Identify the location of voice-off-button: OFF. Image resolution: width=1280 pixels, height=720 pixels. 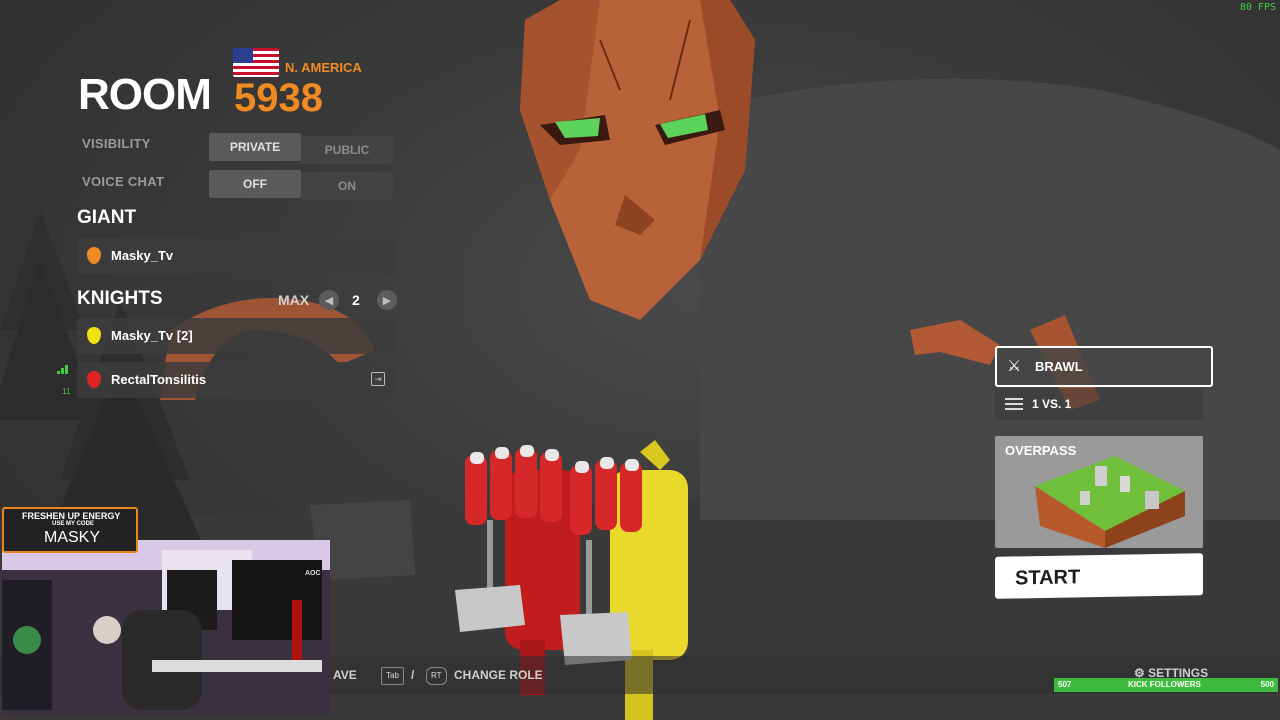
(255, 184).